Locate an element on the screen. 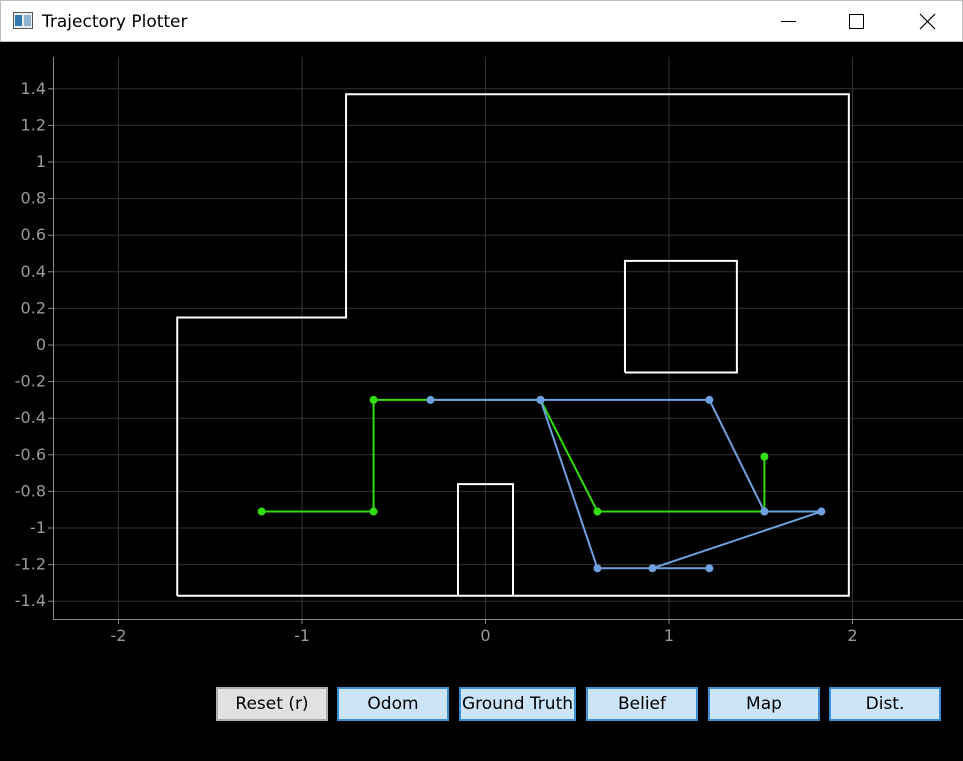 The width and height of the screenshot is (963, 761). y-tick-label: 0 is located at coordinates (41, 344).